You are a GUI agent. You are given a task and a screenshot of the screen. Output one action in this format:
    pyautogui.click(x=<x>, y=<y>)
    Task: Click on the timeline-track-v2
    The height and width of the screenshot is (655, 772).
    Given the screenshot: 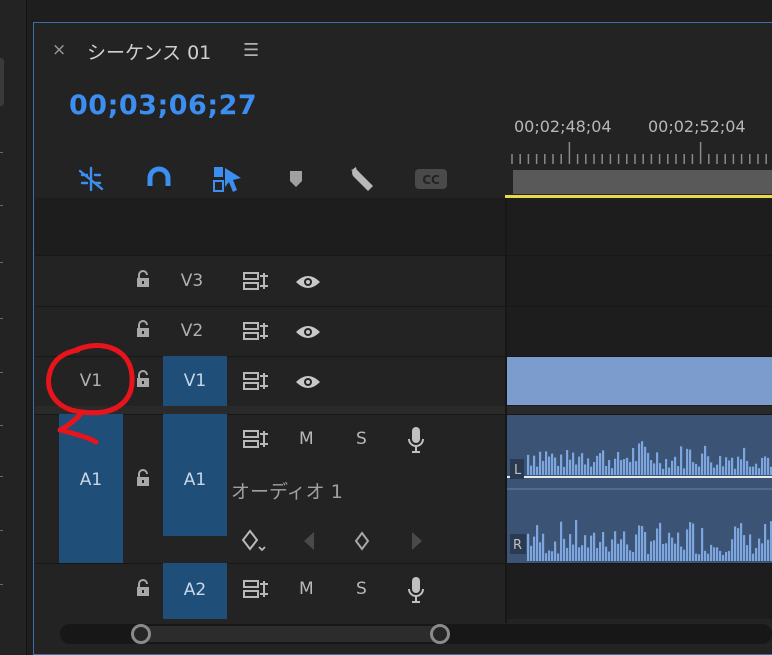 What is the action you would take?
    pyautogui.click(x=639, y=331)
    